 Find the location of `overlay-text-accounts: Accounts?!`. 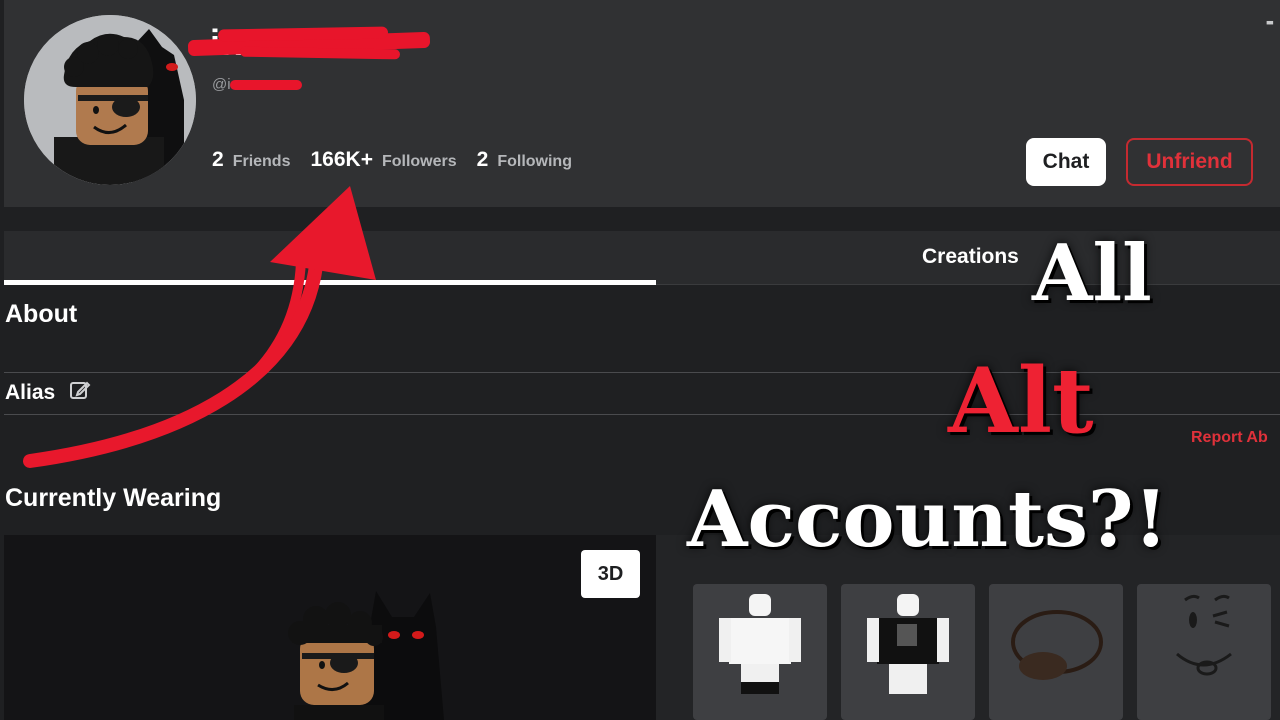

overlay-text-accounts: Accounts?! is located at coordinates (927, 519).